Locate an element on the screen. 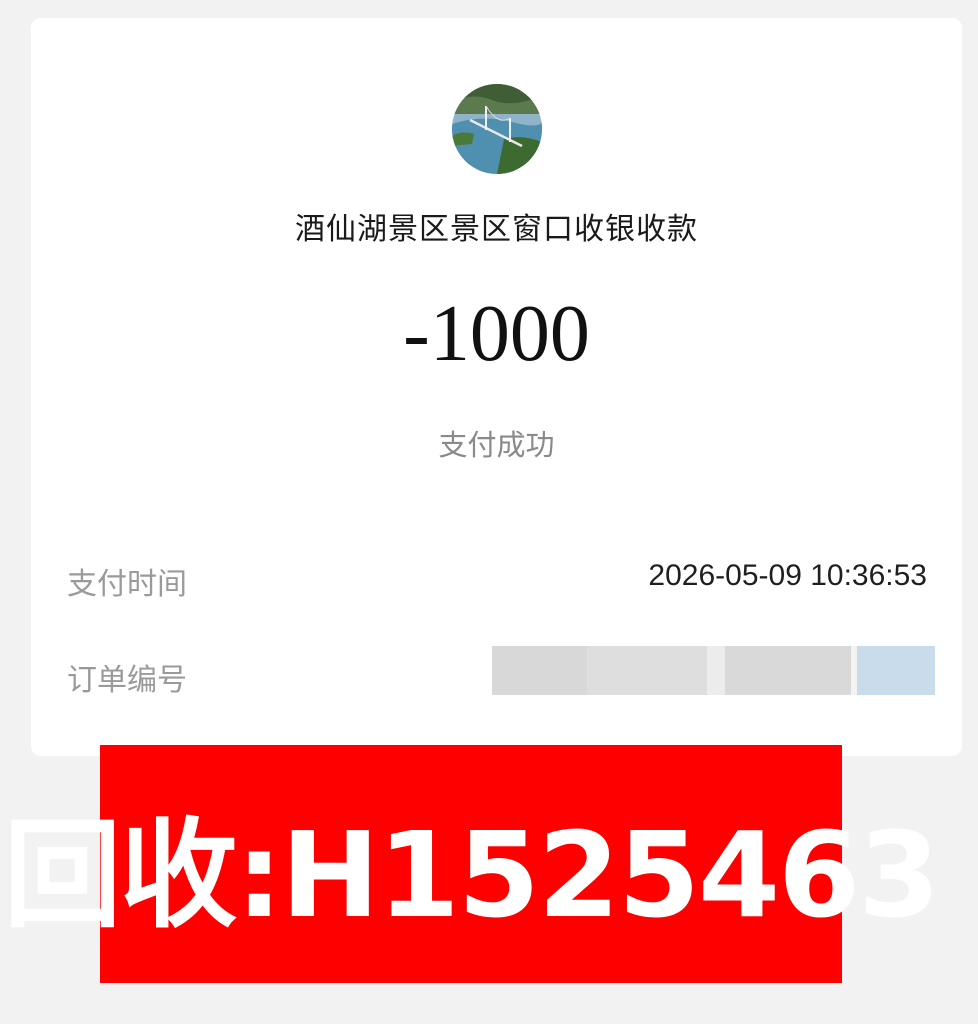  banner-text: 回收:H1525463 is located at coordinates (472, 874).